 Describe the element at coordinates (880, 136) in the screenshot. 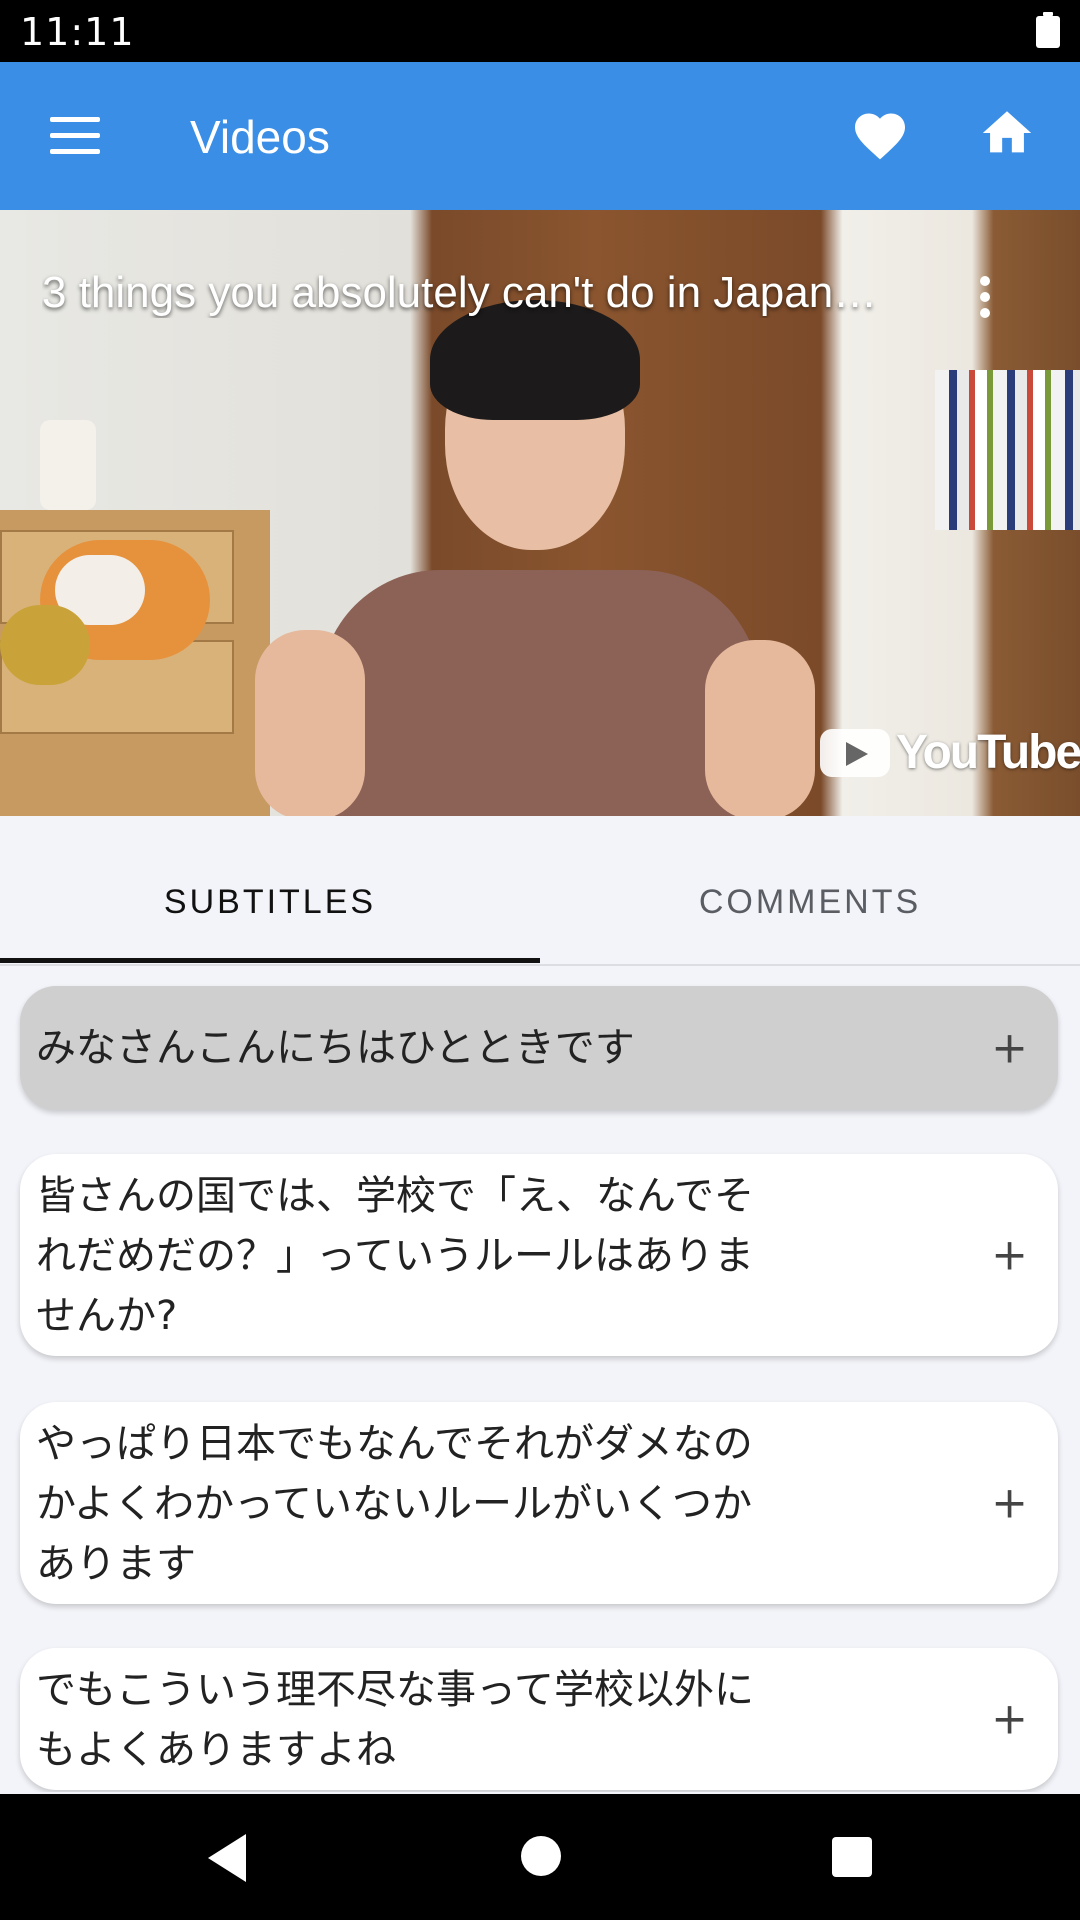

I see `heart-icon` at that location.